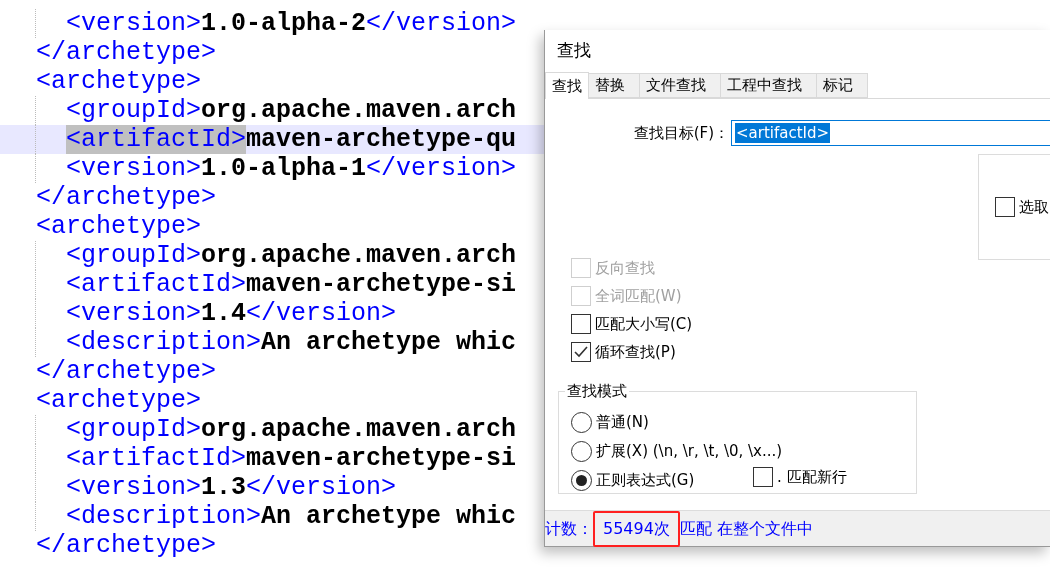 The width and height of the screenshot is (1050, 573). What do you see at coordinates (569, 528) in the screenshot?
I see `count-label: 计数：` at bounding box center [569, 528].